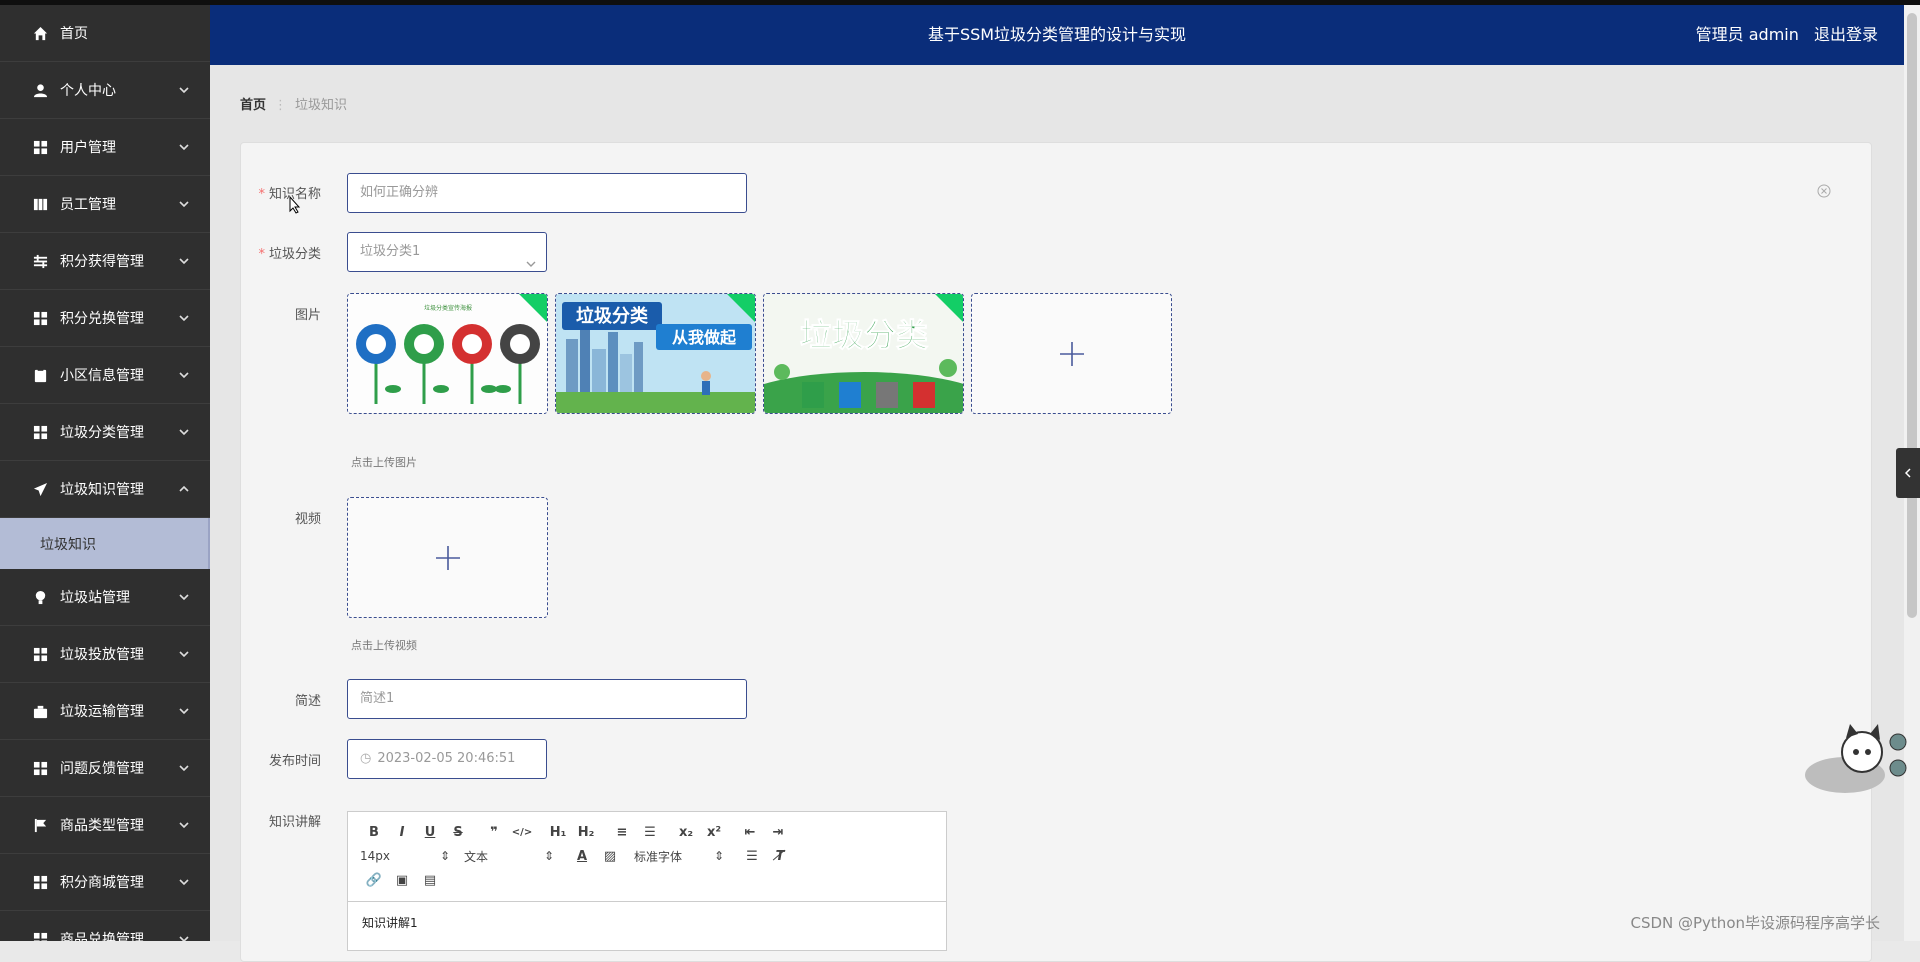 The image size is (1920, 962). What do you see at coordinates (102, 655) in the screenshot?
I see `sidebar-item-label: 垃圾投放管理` at bounding box center [102, 655].